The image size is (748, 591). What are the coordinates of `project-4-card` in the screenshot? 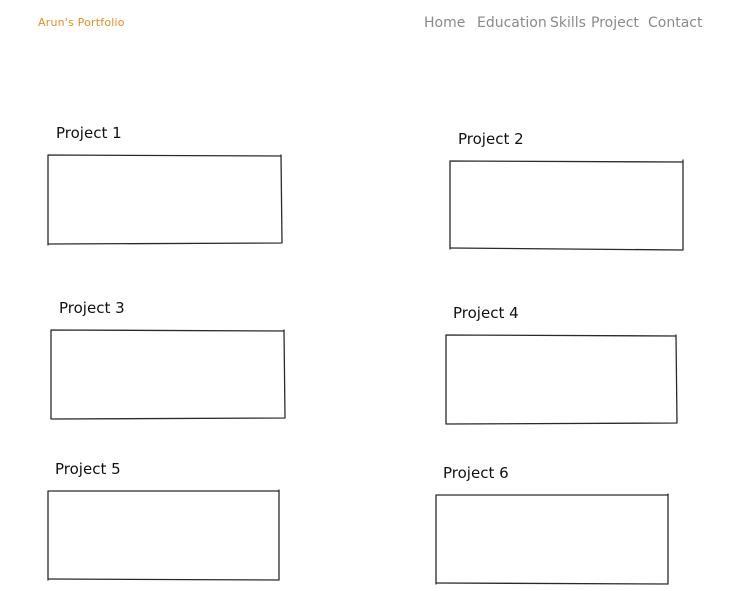 It's located at (563, 380).